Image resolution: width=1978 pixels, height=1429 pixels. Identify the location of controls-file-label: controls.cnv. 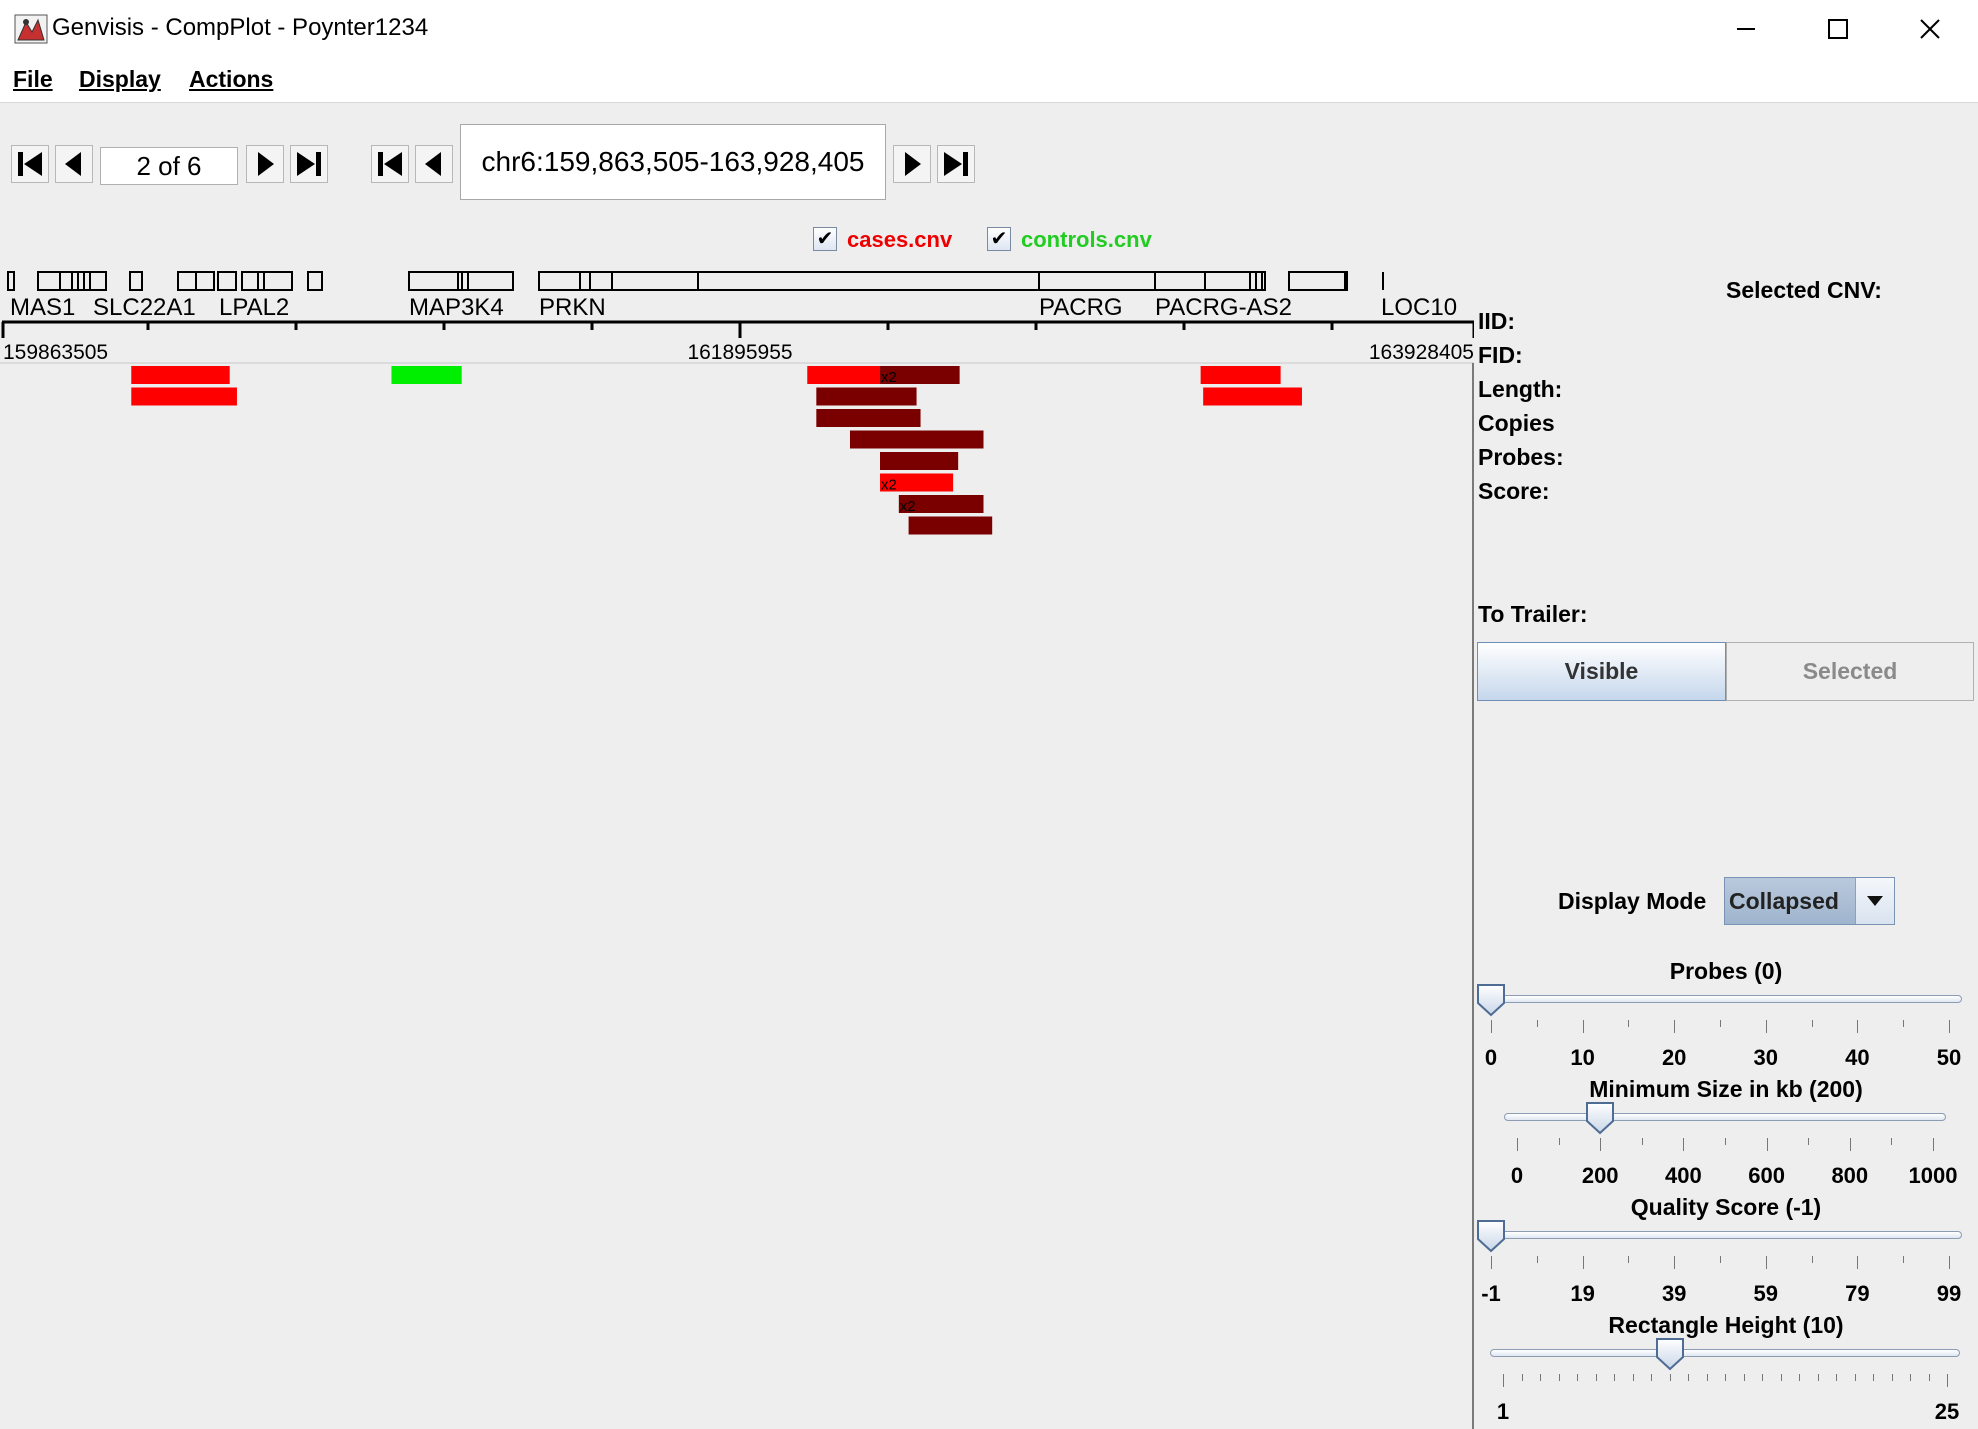
(1086, 239).